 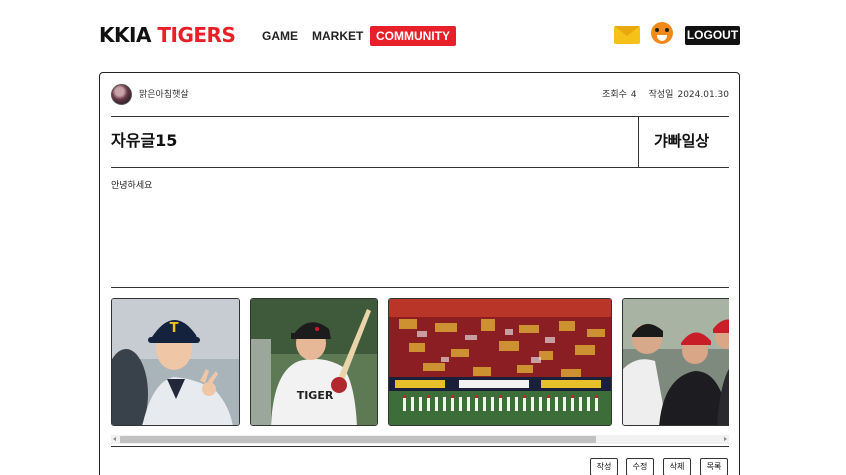 What do you see at coordinates (681, 141) in the screenshot?
I see `post-category: 갸빠일상` at bounding box center [681, 141].